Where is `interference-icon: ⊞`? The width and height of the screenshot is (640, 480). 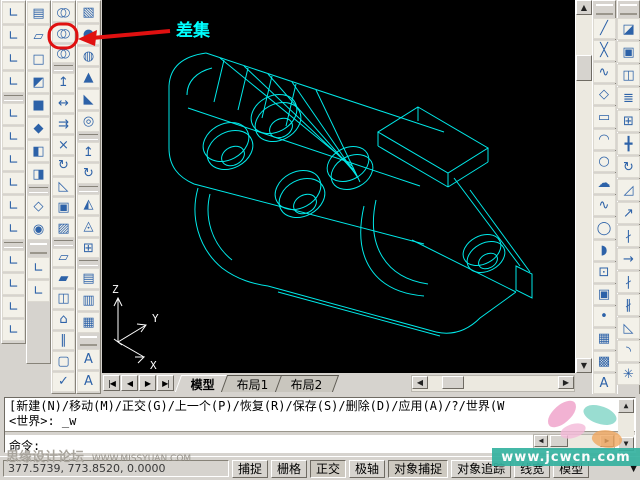 interference-icon: ⊞ is located at coordinates (88, 248).